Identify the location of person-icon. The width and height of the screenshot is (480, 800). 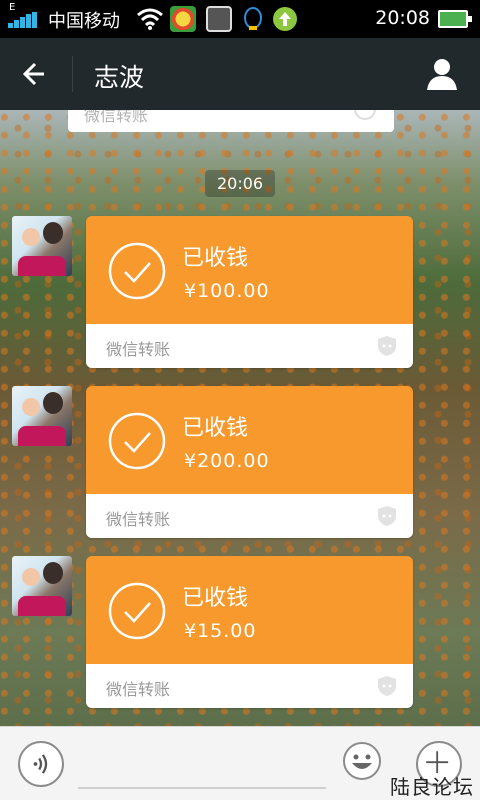
(442, 74).